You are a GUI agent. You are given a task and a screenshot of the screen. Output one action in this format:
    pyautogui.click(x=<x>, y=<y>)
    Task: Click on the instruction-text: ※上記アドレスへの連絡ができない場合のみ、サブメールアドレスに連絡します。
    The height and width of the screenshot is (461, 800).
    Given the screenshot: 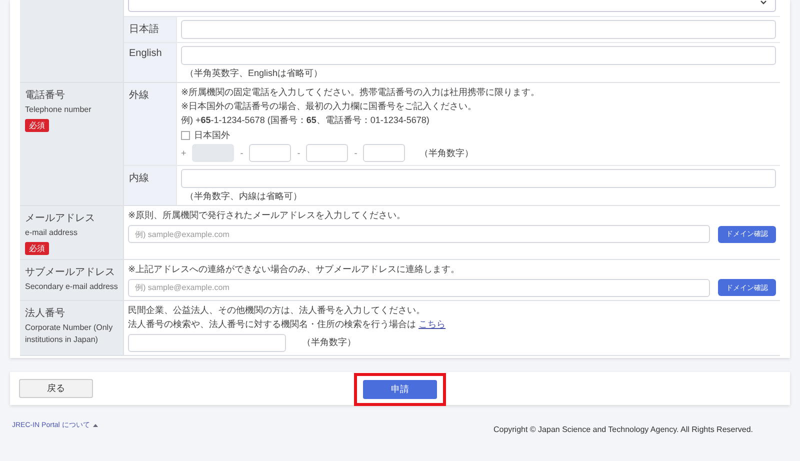 What is the action you would take?
    pyautogui.click(x=294, y=268)
    